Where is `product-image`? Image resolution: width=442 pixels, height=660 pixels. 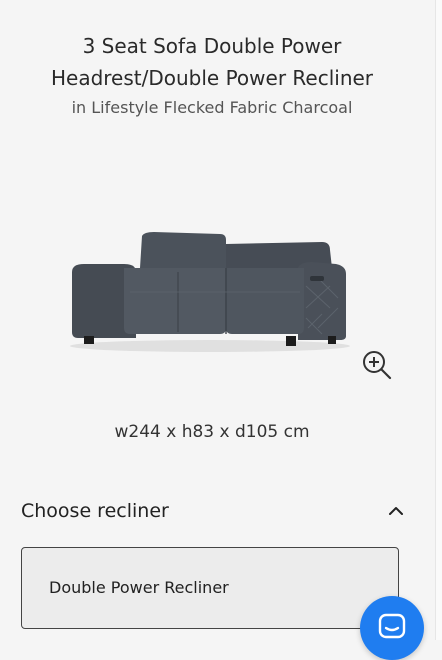 product-image is located at coordinates (210, 292).